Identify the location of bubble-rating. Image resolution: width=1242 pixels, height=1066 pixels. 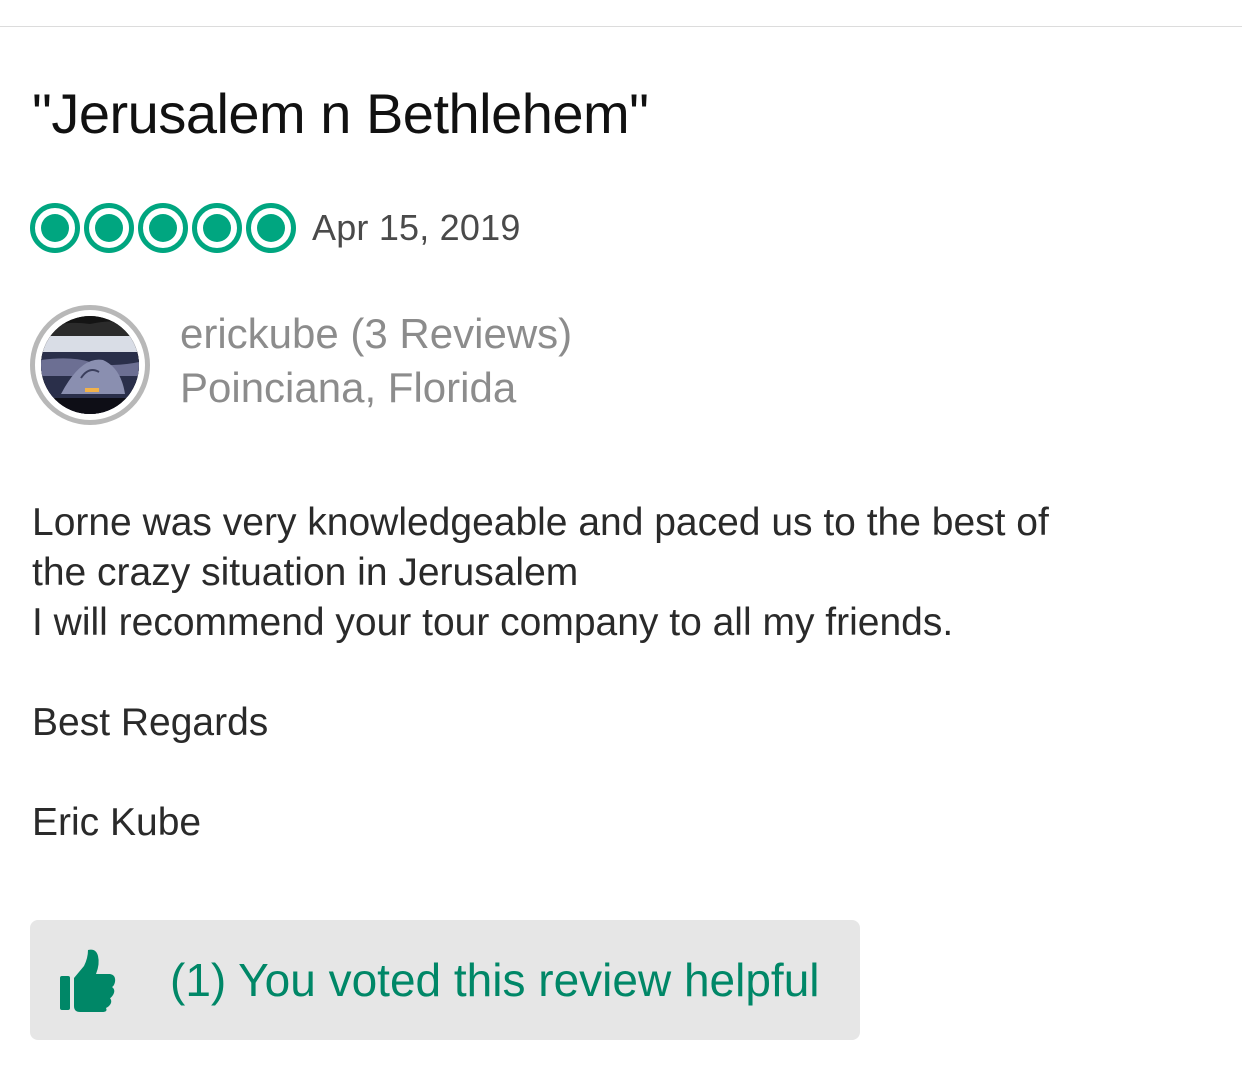
(165, 228).